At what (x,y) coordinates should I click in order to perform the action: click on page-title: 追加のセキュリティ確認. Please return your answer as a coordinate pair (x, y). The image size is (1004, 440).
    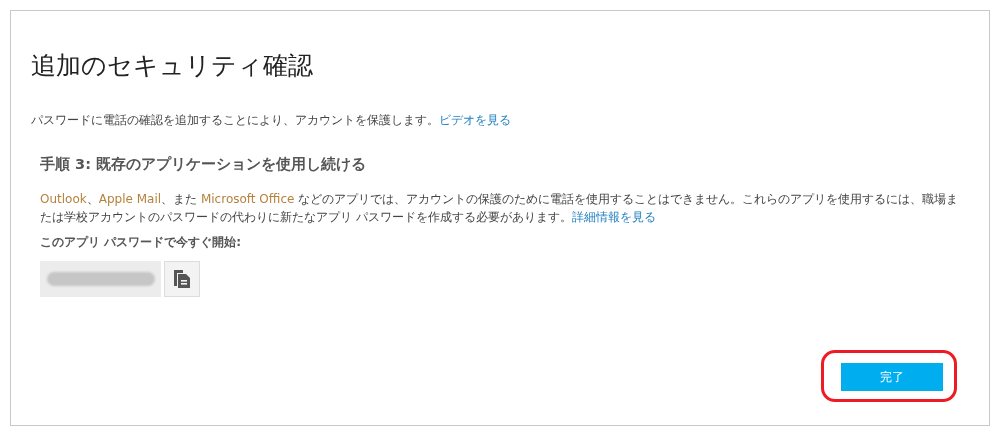
    Looking at the image, I should click on (172, 66).